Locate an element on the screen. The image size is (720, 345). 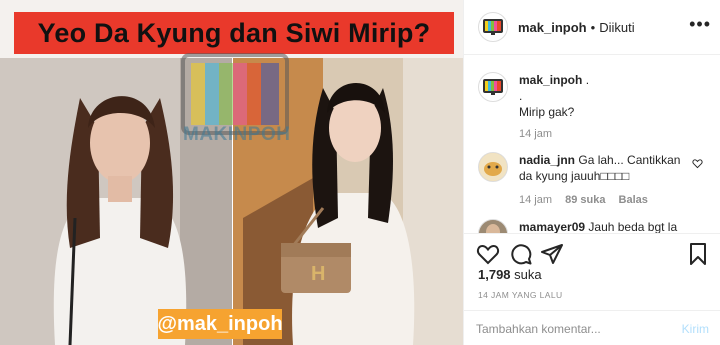
action-icons-bar is located at coordinates (593, 254).